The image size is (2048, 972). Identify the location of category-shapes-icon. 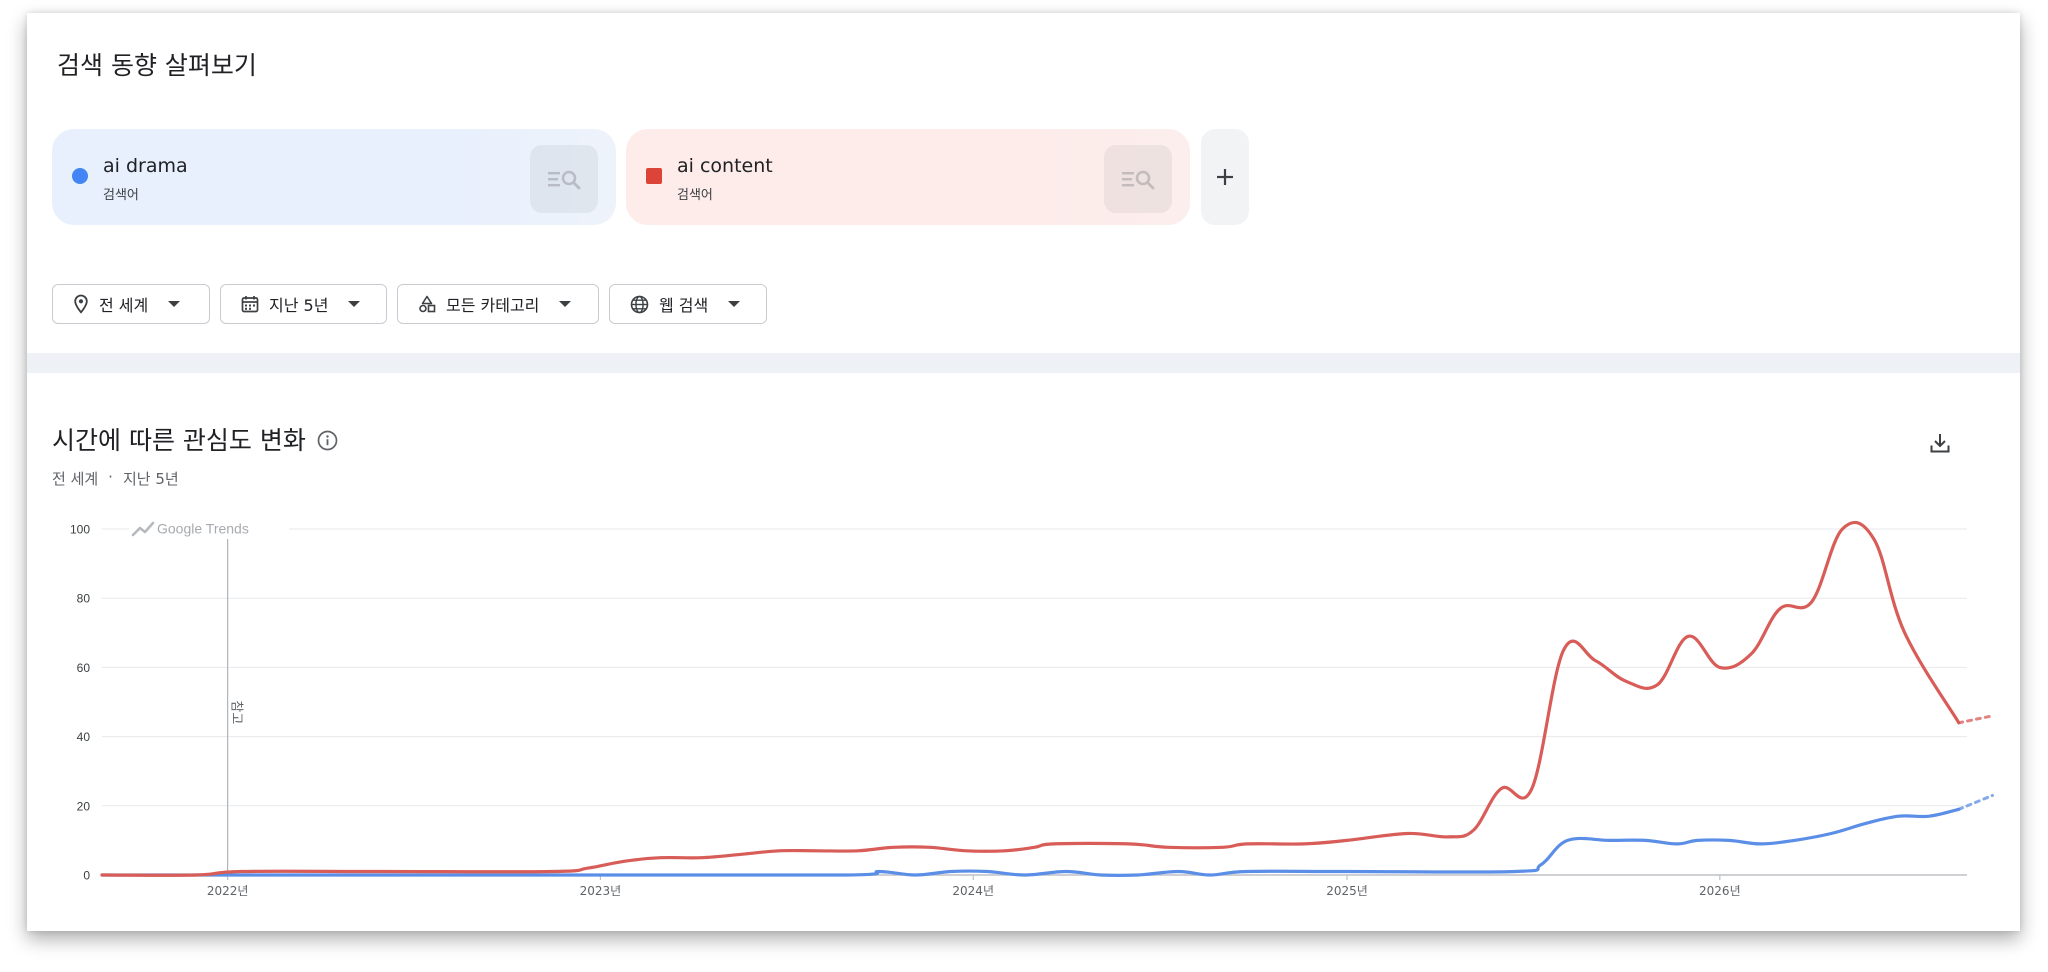
(427, 304).